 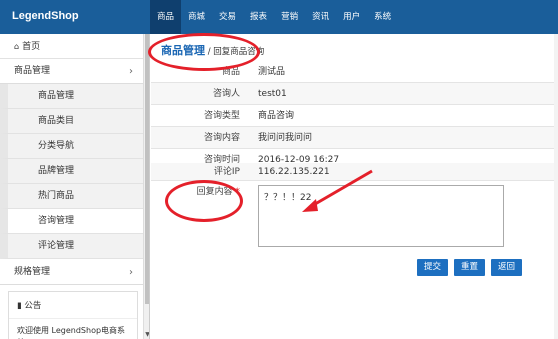 What do you see at coordinates (33, 306) in the screenshot?
I see `notice-title: 公告` at bounding box center [33, 306].